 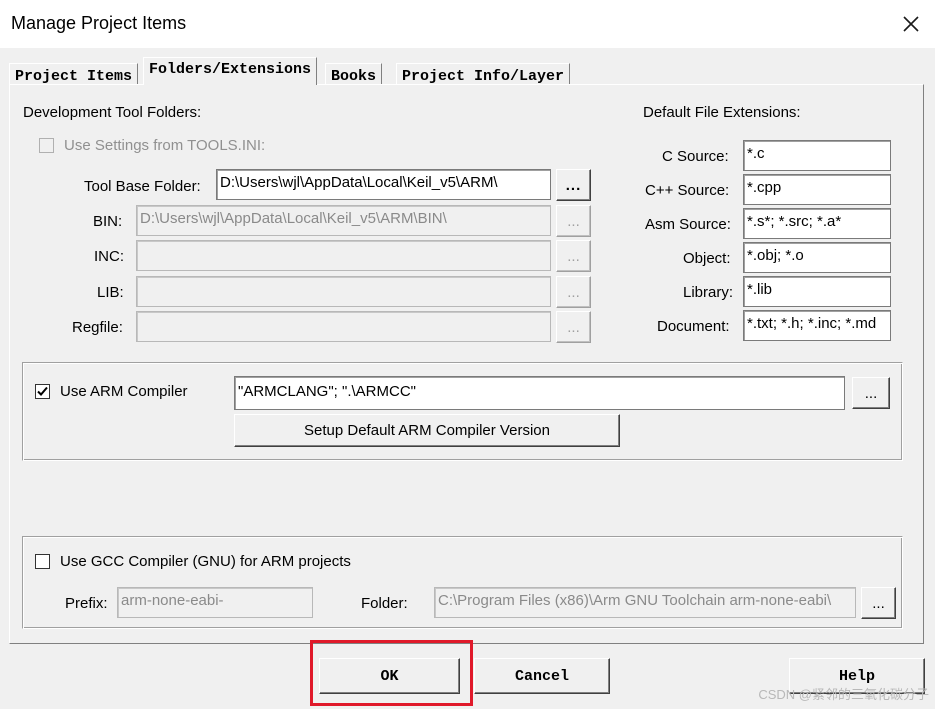 I want to click on arm-compiler-input: "ARMCLANG"; ".\ARMCC", so click(x=539, y=393).